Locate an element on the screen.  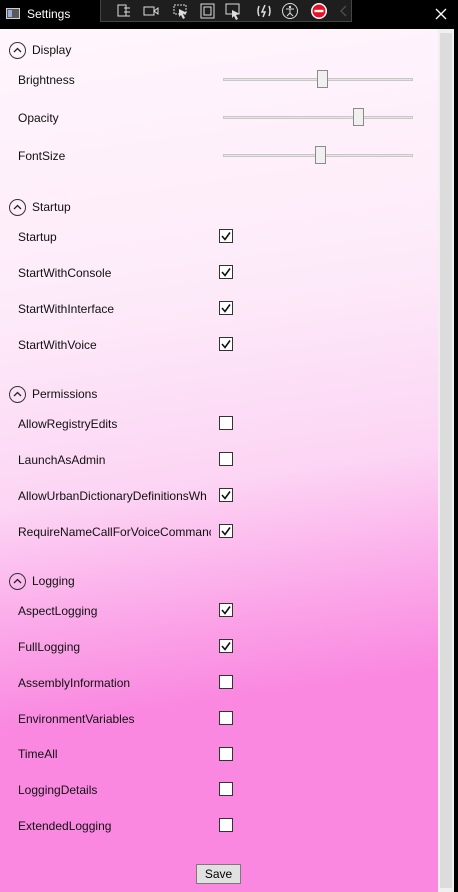
setting-label: RequireNameCallForVoiceCommanc is located at coordinates (114, 532).